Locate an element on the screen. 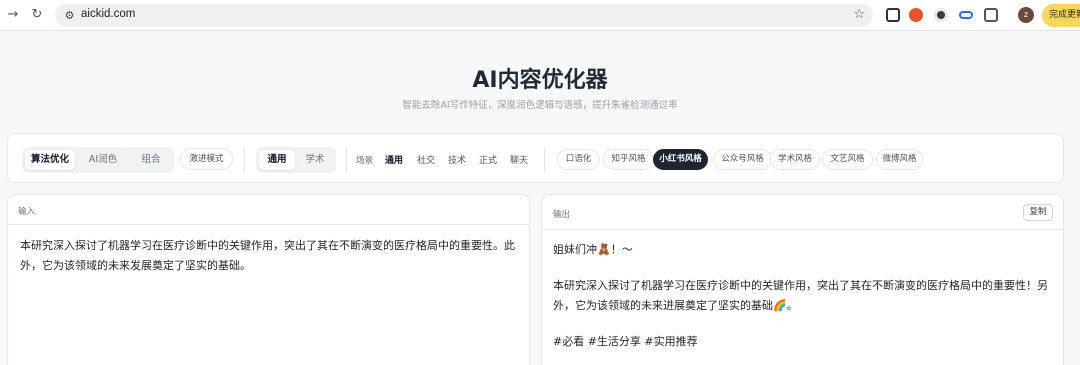 This screenshot has height=365, width=1080. scene-general: 通用 is located at coordinates (394, 159).